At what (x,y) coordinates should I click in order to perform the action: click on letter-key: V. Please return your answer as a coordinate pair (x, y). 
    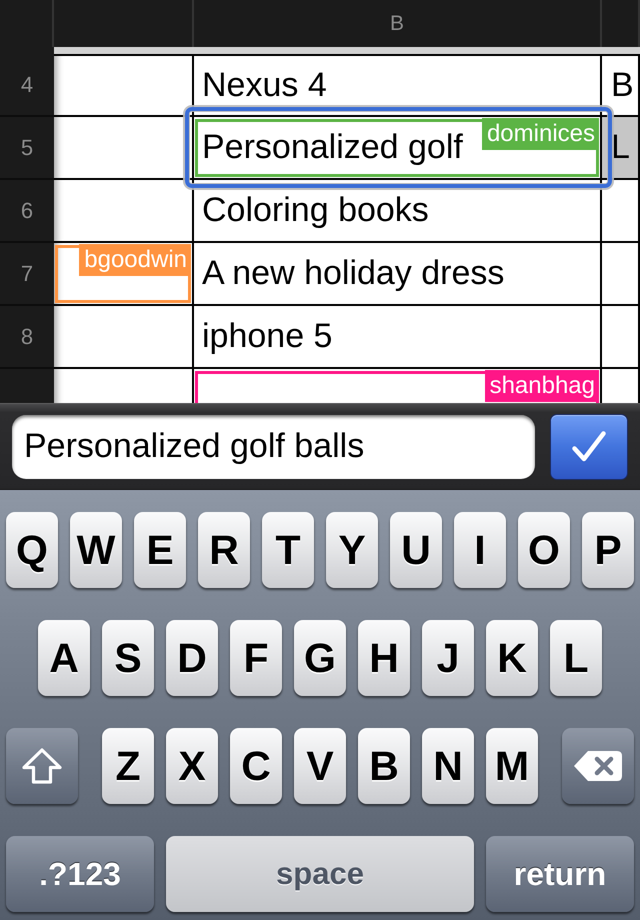
    Looking at the image, I should click on (320, 766).